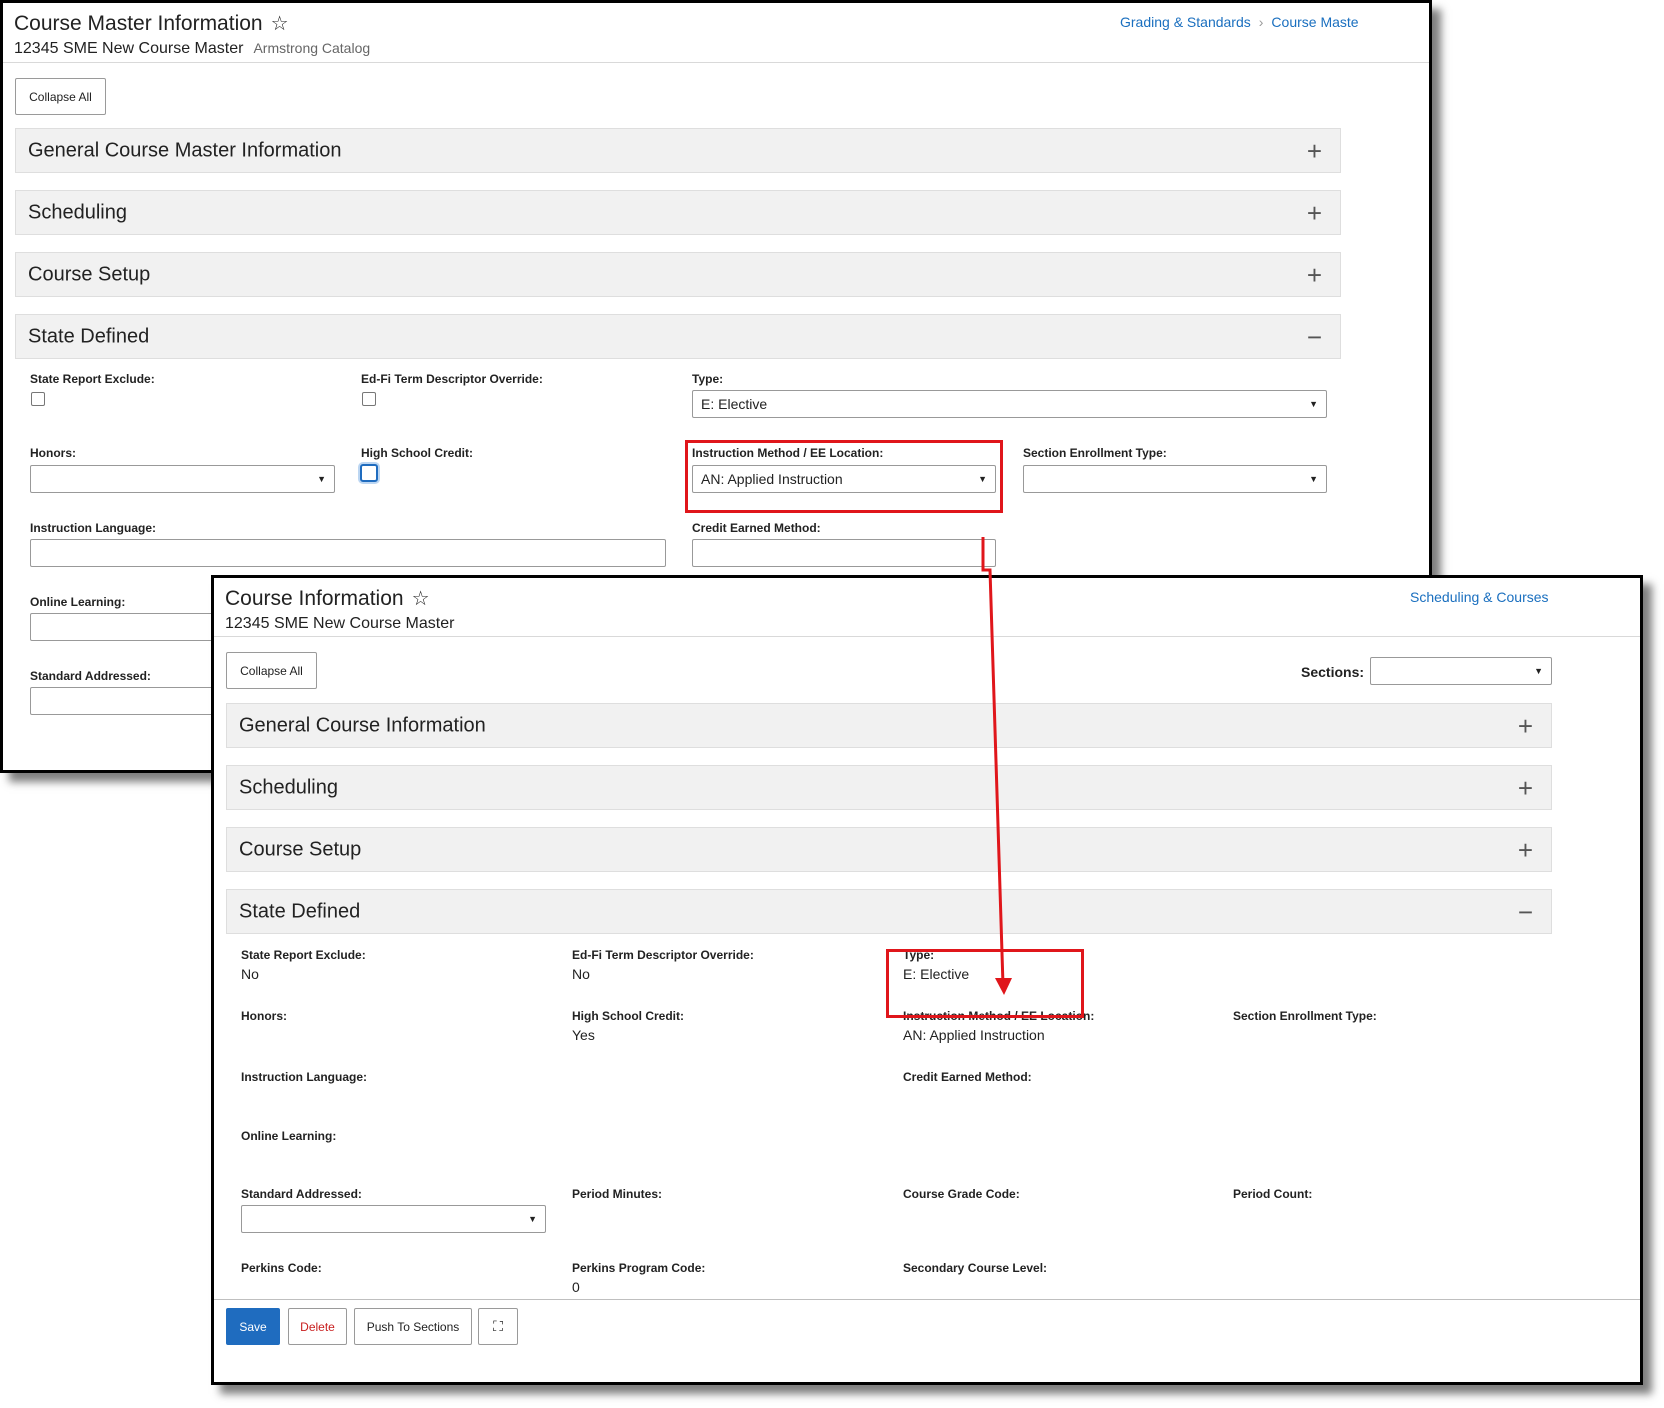 The height and width of the screenshot is (1408, 1664). What do you see at coordinates (996, 766) in the screenshot?
I see `connector-arrow` at bounding box center [996, 766].